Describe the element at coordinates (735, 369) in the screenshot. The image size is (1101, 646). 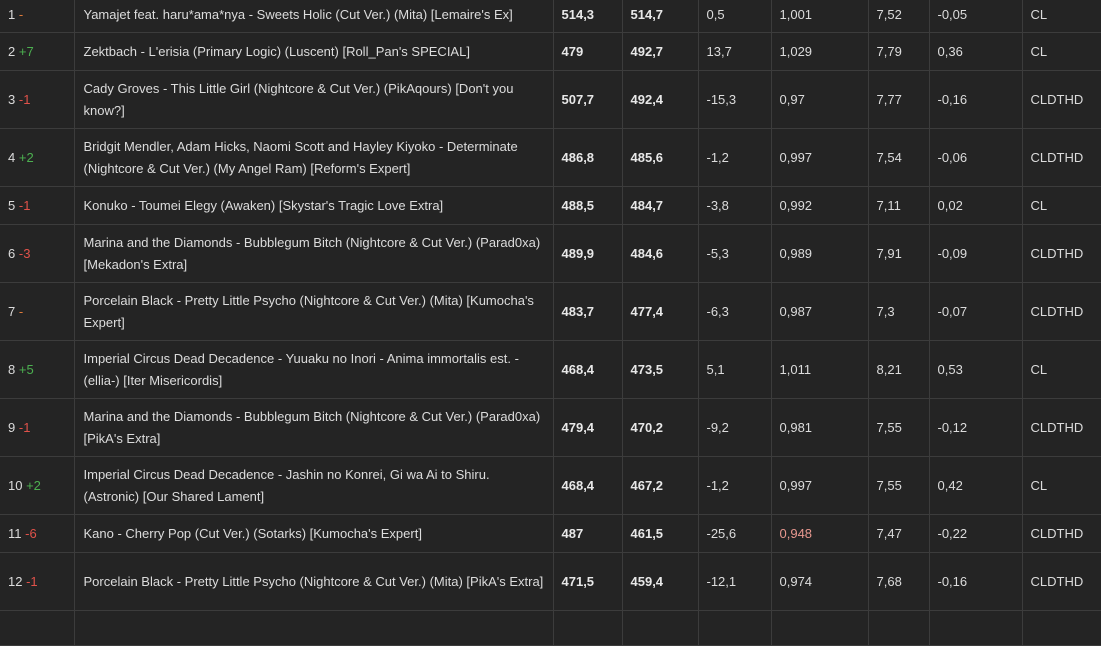
I see `value-diff: 5,1` at that location.